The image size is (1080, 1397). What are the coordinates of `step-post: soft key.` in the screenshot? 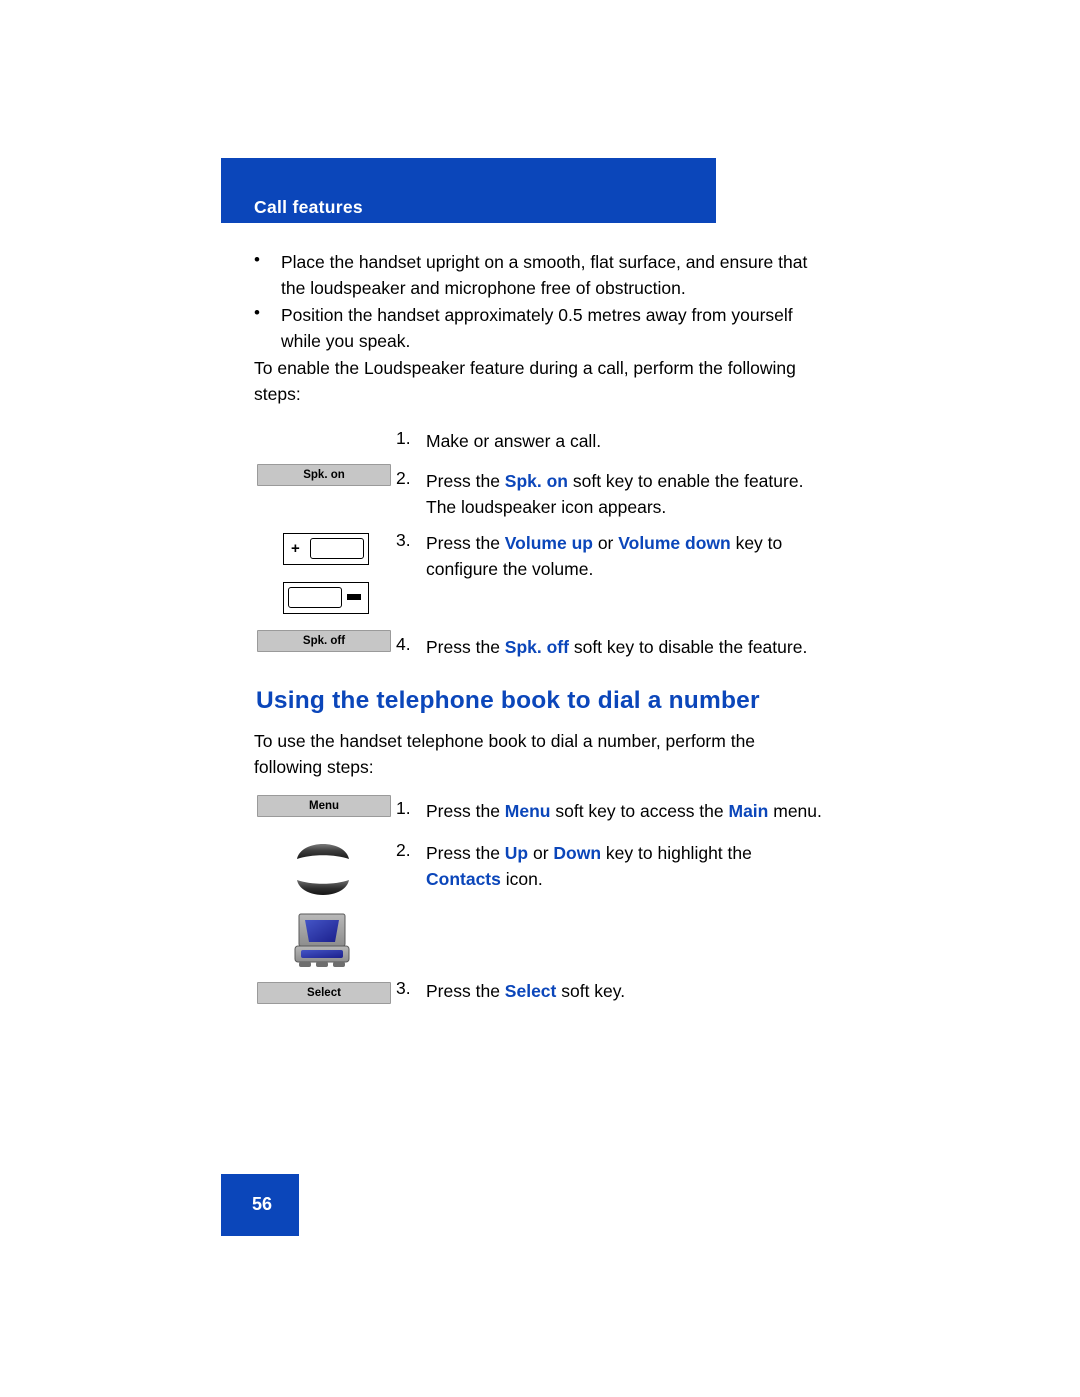 It's located at (591, 991).